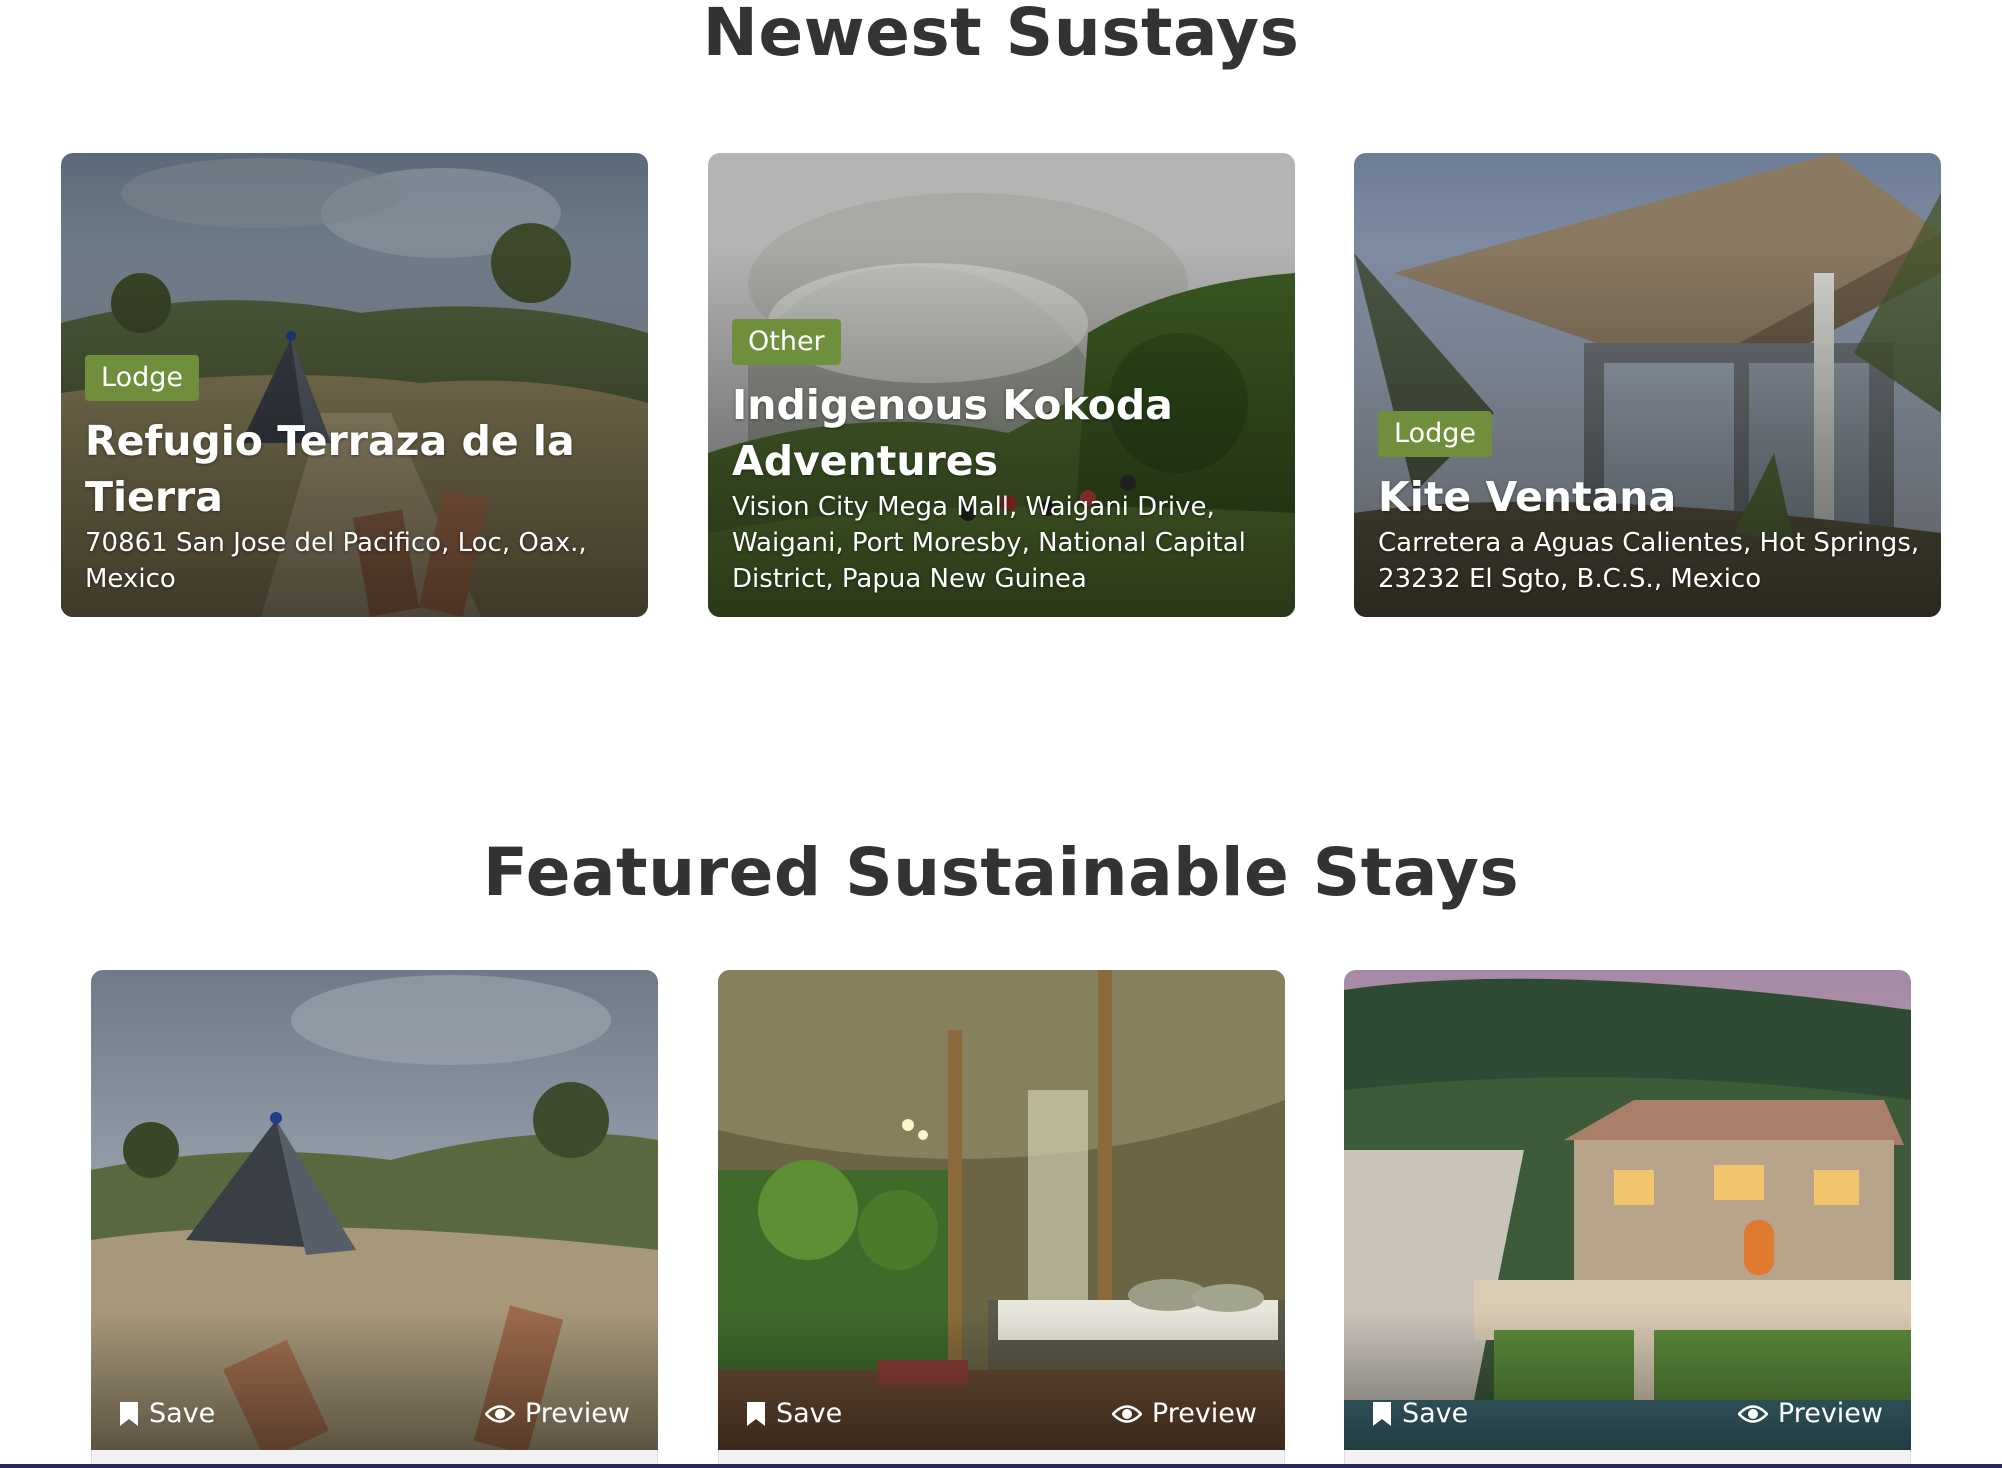 This screenshot has width=2002, height=1468. I want to click on type-badge: Other, so click(786, 342).